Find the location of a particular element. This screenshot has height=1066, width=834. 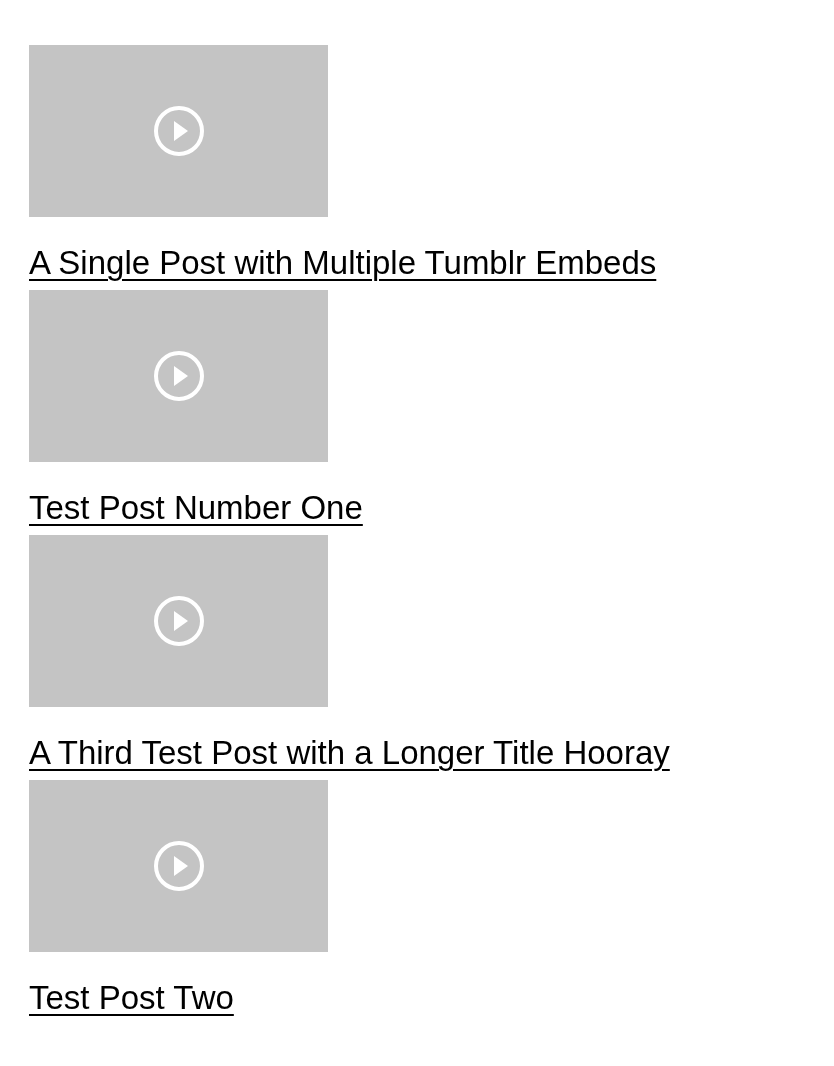

post-title-link: Test Post Two is located at coordinates (131, 998).